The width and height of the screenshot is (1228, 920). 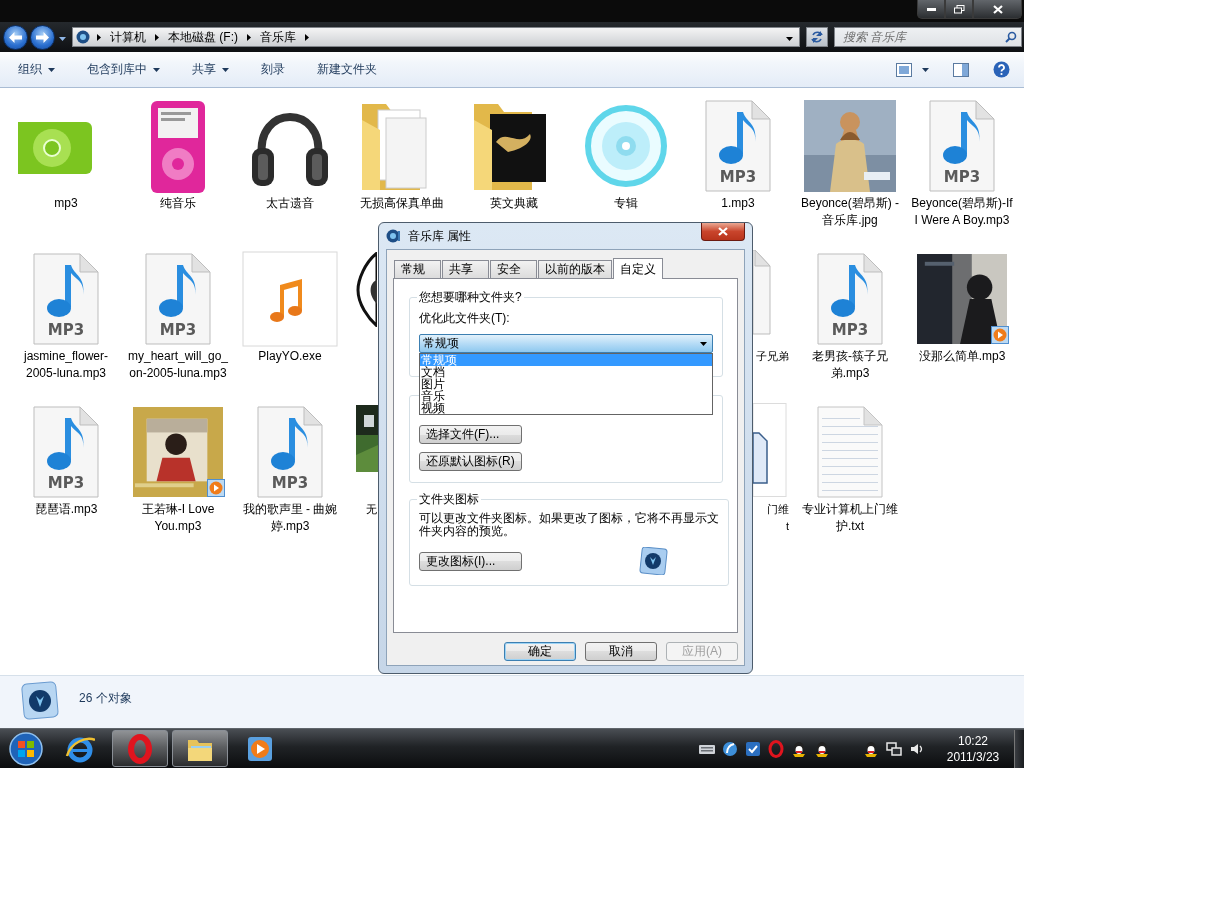 What do you see at coordinates (273, 69) in the screenshot?
I see `toolbar-button: 刻录` at bounding box center [273, 69].